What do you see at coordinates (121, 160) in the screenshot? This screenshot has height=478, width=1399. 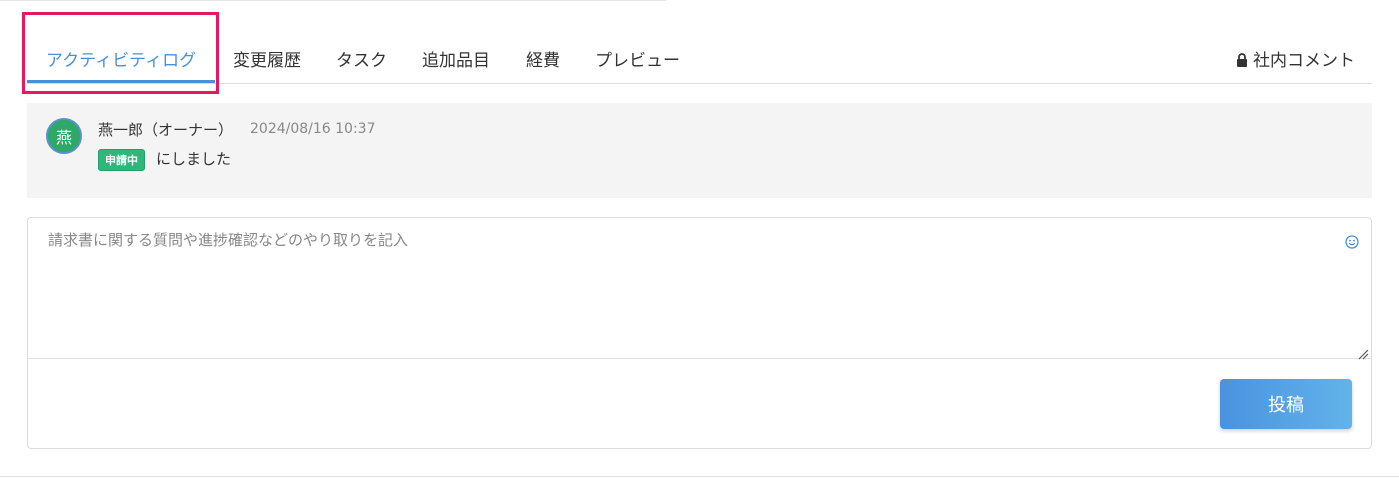 I see `status-badge: 申請中` at bounding box center [121, 160].